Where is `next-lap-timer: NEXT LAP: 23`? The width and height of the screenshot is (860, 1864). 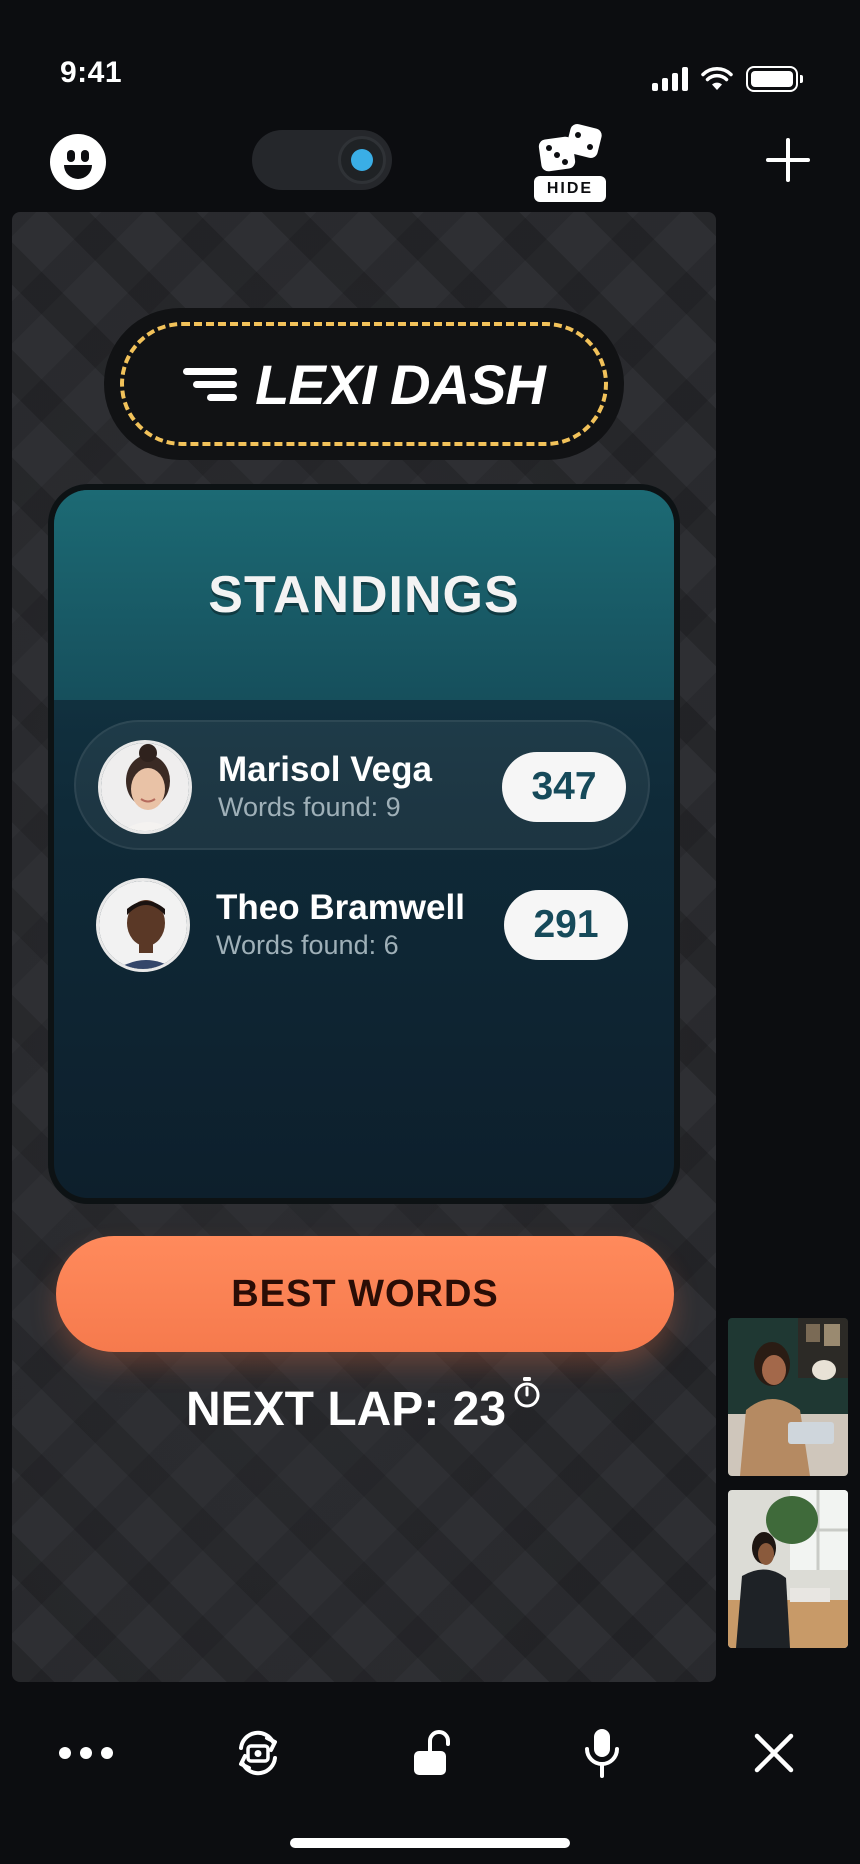 next-lap-timer: NEXT LAP: 23 is located at coordinates (364, 1407).